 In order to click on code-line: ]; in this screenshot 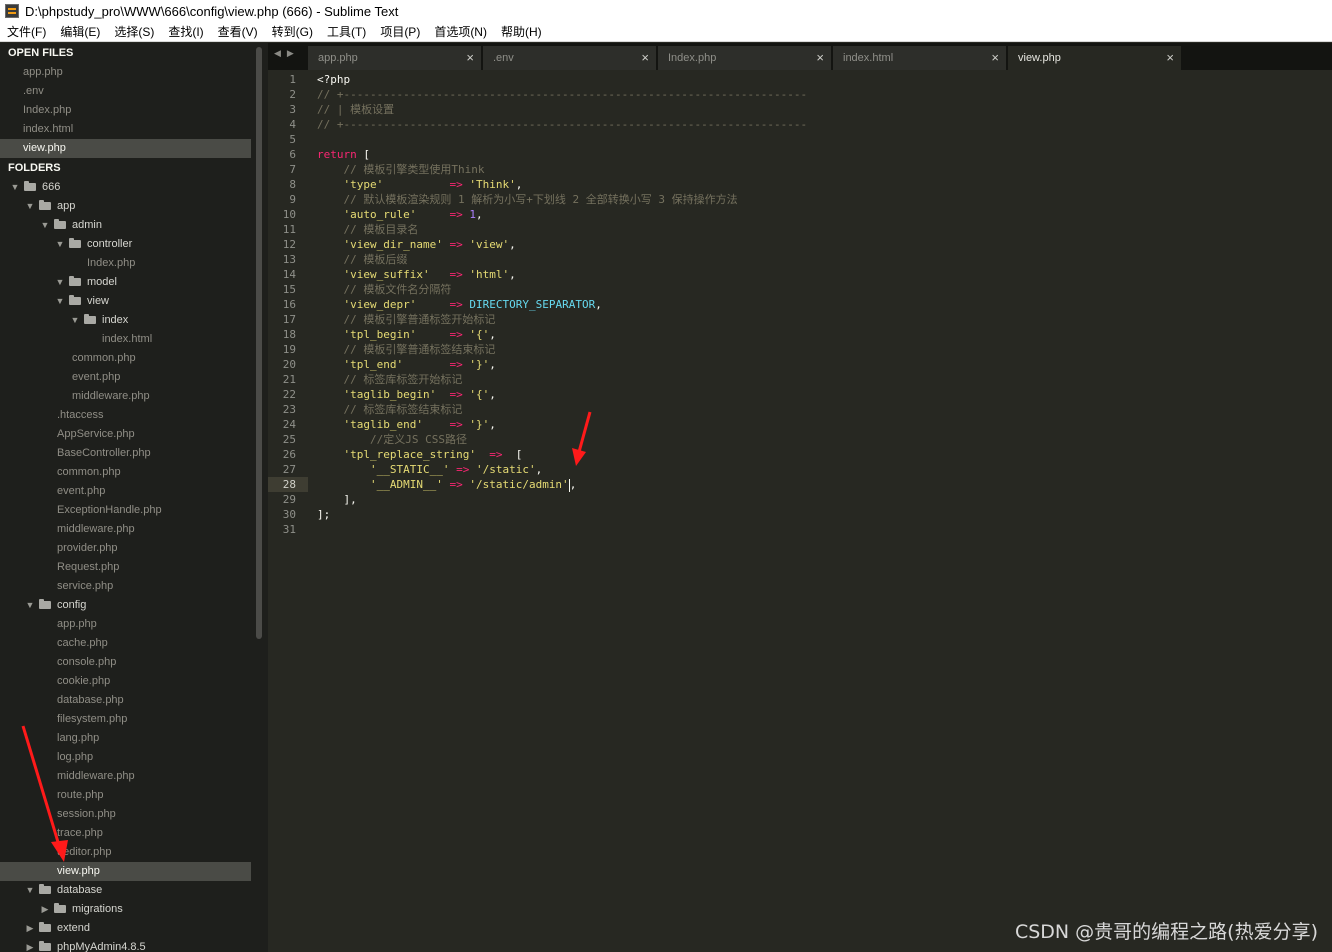, I will do `click(817, 514)`.